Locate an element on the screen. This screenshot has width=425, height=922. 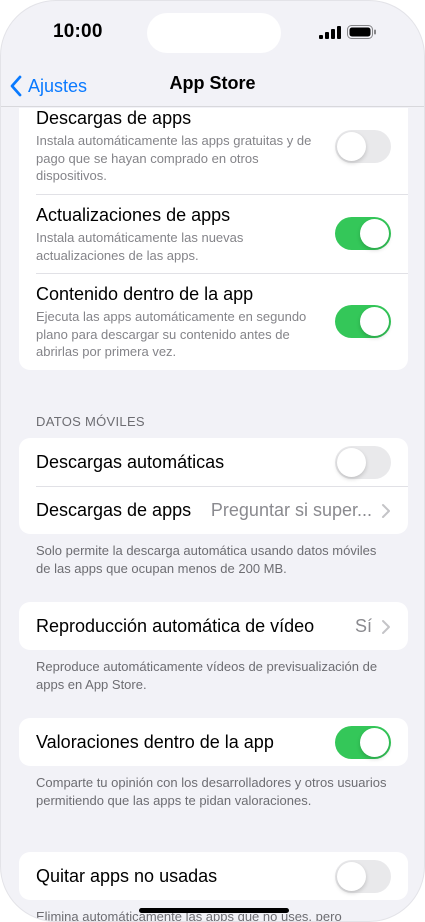
offload-row: Quitar apps no usadas is located at coordinates (213, 876).